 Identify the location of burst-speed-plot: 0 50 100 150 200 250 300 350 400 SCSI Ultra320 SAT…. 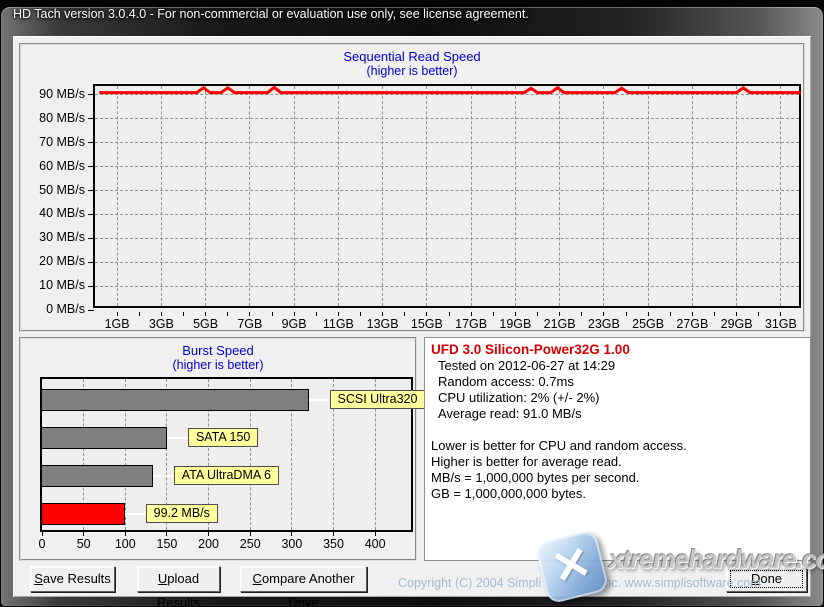
(232, 464).